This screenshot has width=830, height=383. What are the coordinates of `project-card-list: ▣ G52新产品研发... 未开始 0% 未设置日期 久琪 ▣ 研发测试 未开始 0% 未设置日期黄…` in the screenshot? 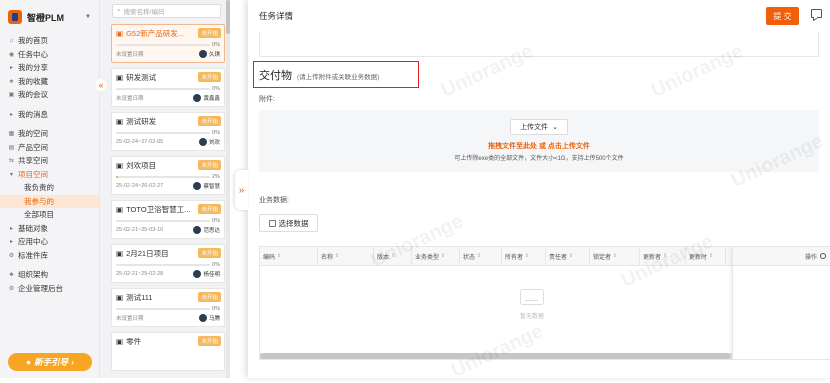 It's located at (164, 197).